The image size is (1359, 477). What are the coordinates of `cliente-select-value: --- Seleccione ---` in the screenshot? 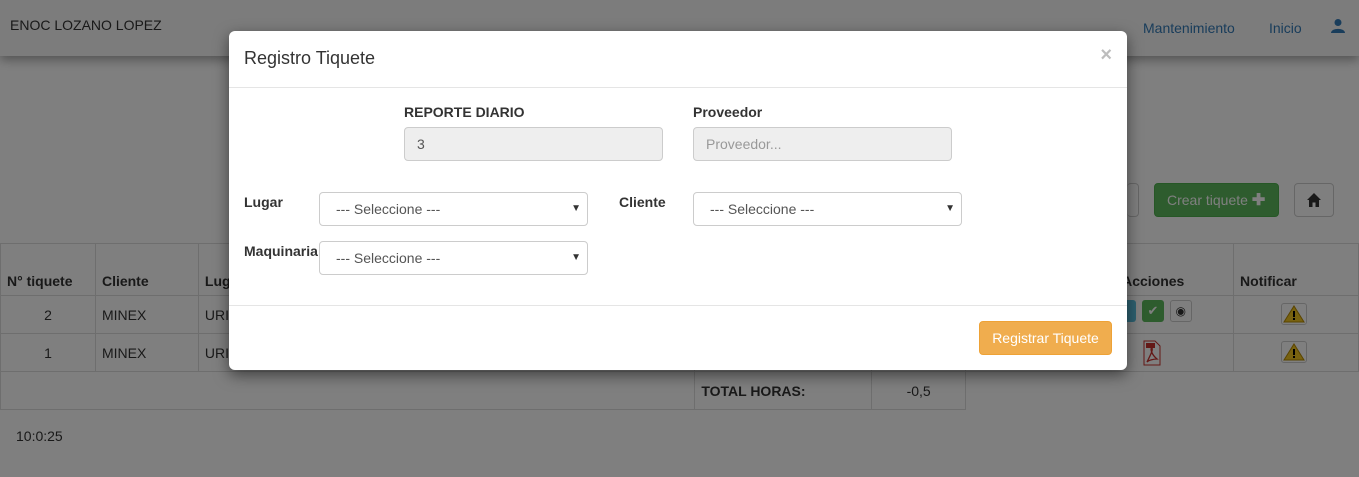 It's located at (762, 209).